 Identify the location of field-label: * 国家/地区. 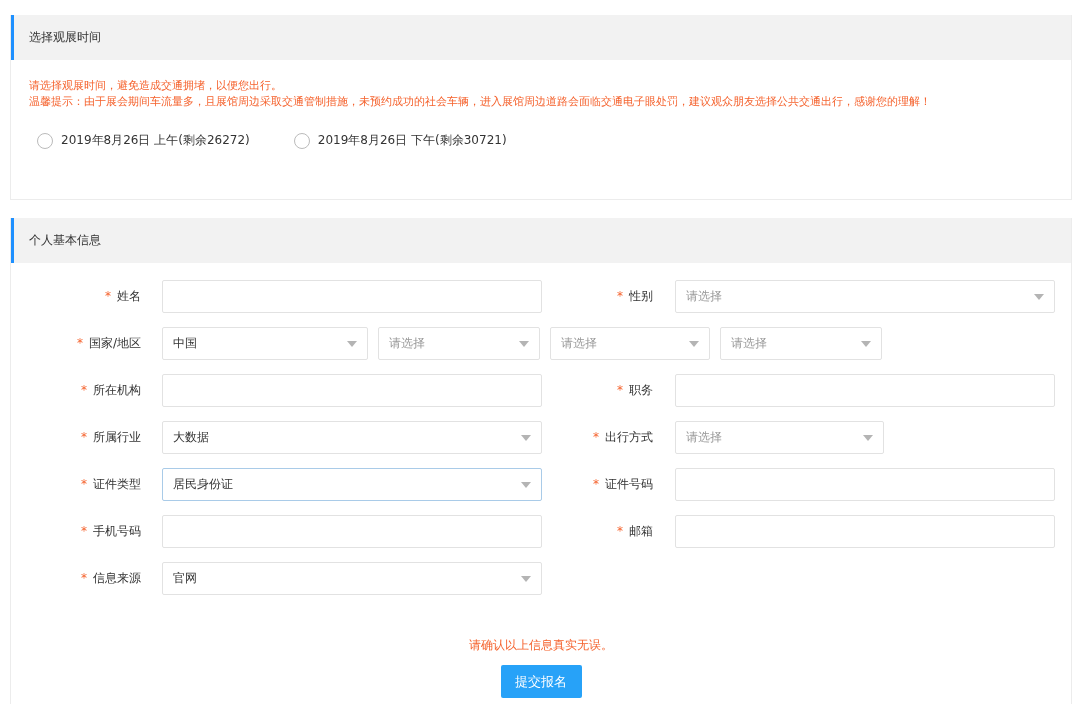
(108, 343).